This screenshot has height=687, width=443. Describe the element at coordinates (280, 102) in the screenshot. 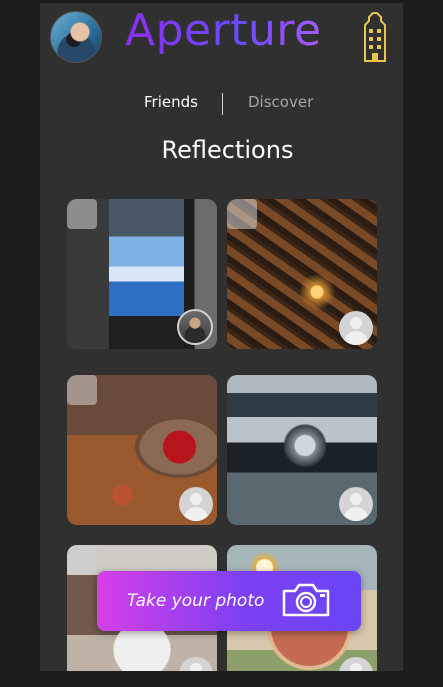

I see `tab-discover: Discover` at that location.